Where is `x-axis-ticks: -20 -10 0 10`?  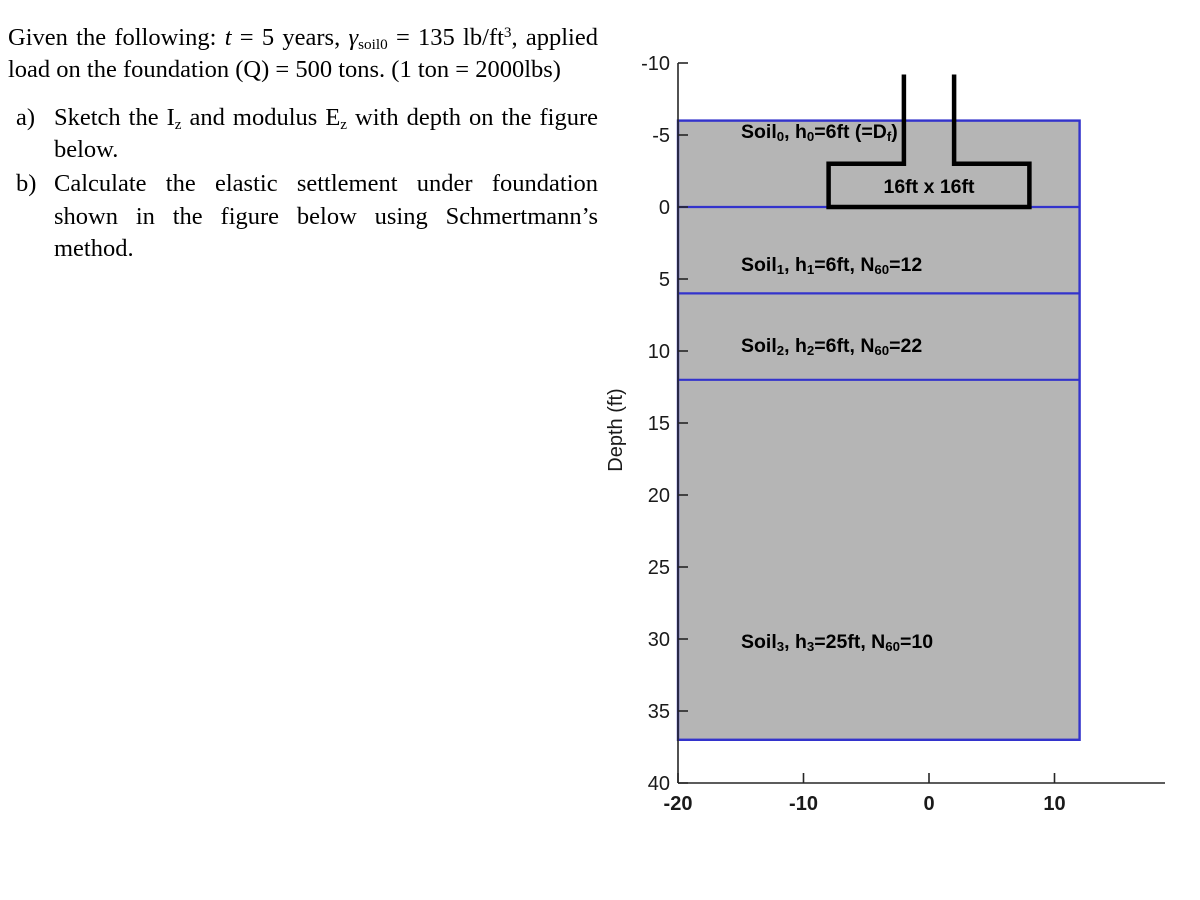
x-axis-ticks: -20 -10 0 10 is located at coordinates (865, 794).